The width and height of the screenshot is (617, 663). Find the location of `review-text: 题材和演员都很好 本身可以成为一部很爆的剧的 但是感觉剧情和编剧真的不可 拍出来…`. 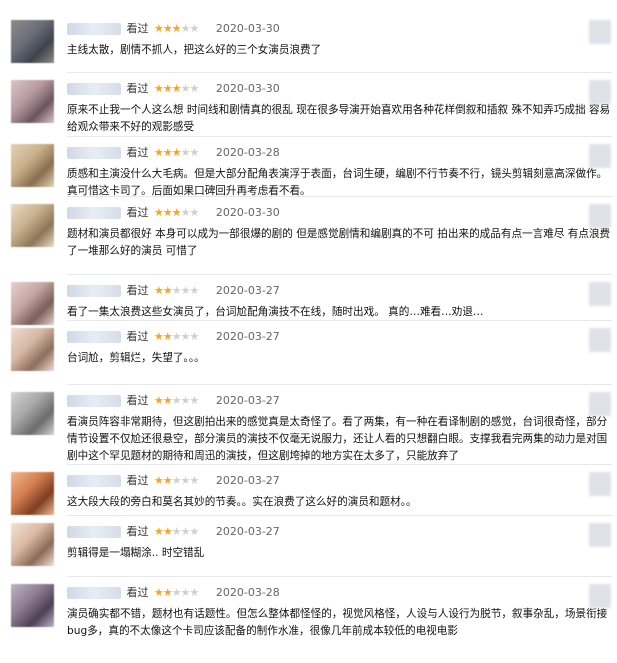

review-text: 题材和演员都很好 本身可以成为一部很爆的剧的 但是感觉剧情和编剧真的不可 拍出来… is located at coordinates (339, 242).